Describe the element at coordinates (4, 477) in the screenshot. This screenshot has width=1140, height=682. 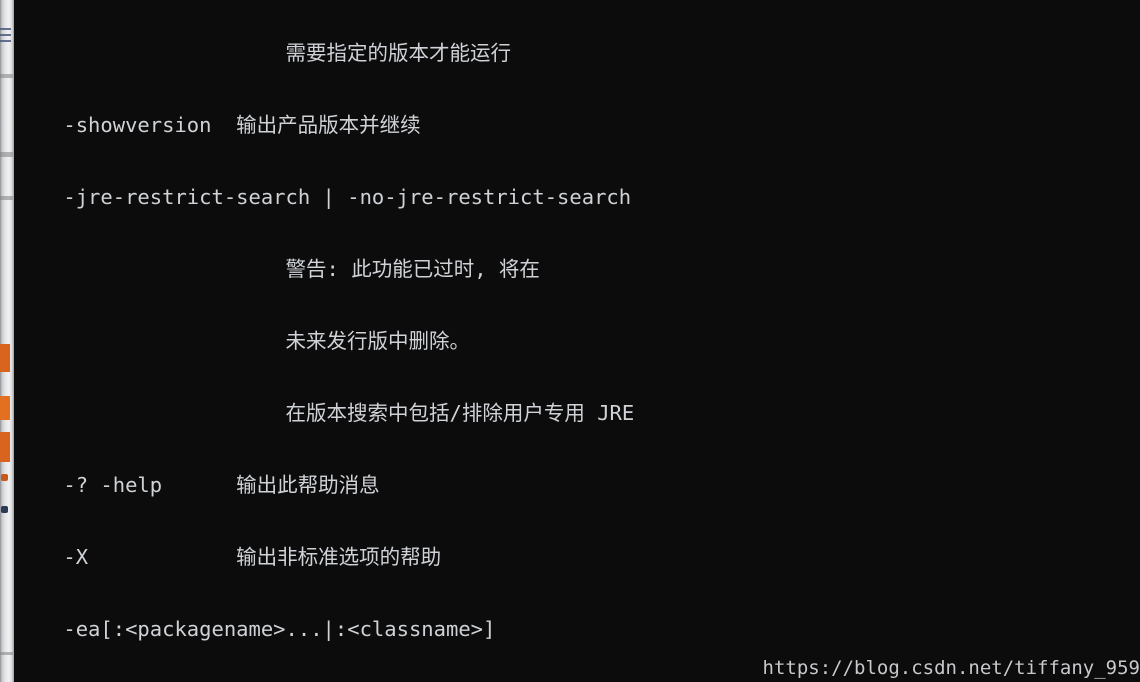
I see `orange-dot-icon` at that location.